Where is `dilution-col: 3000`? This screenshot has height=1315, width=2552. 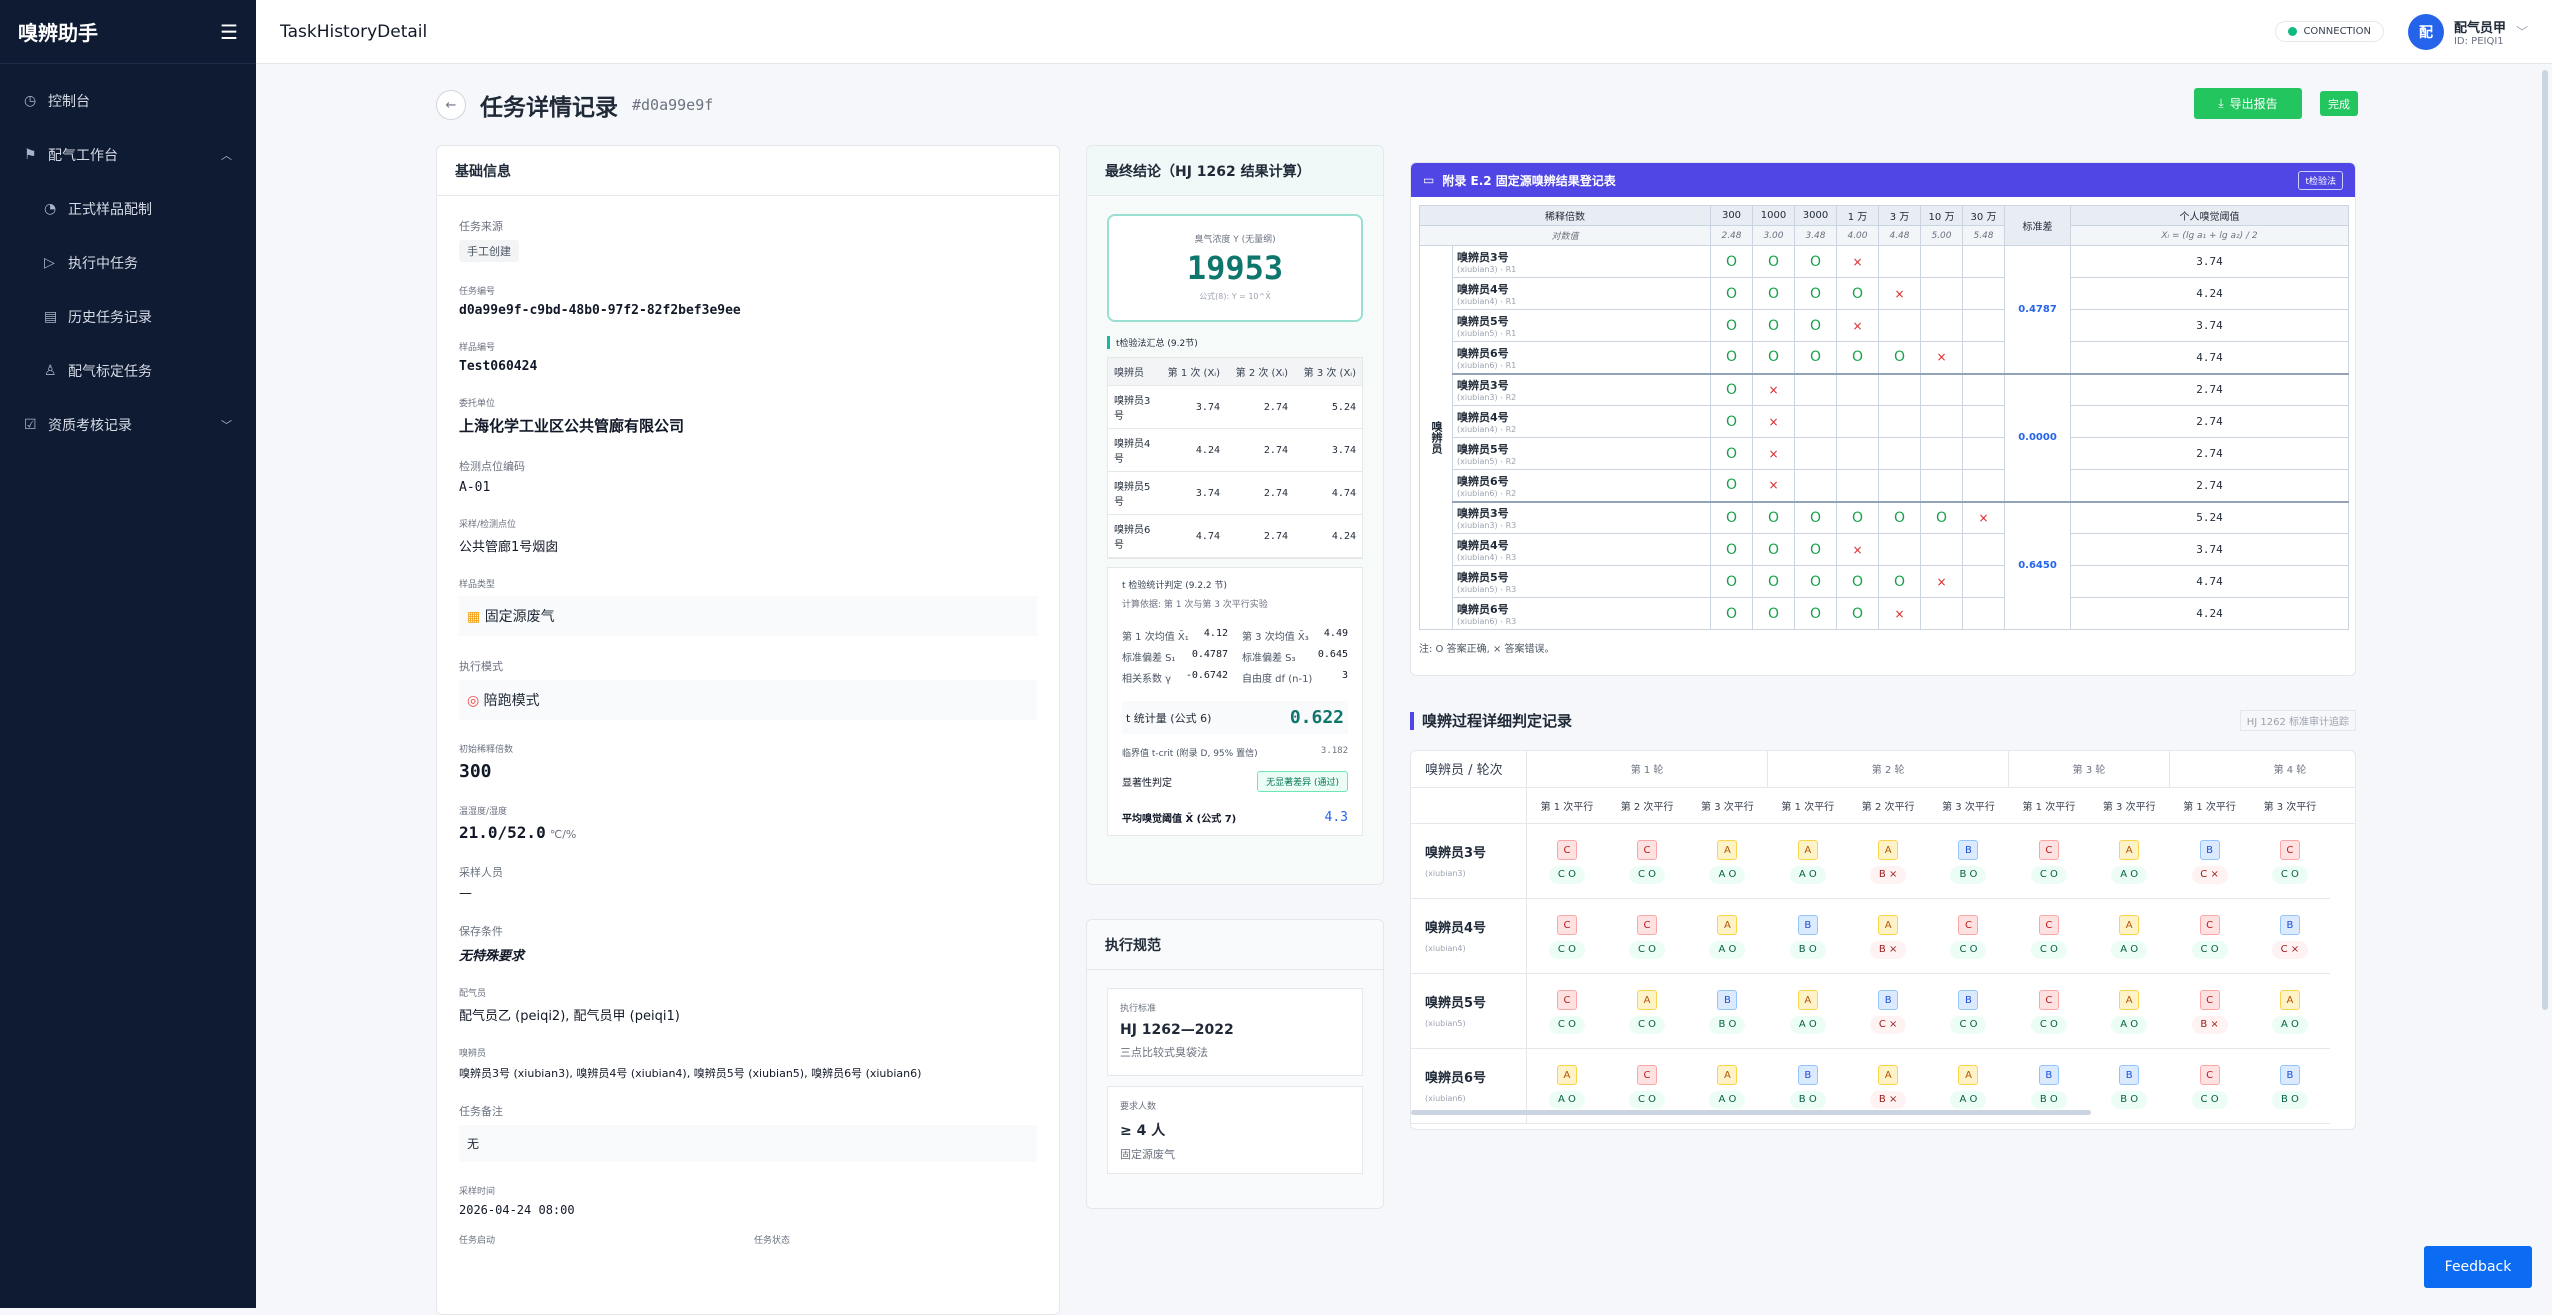 dilution-col: 3000 is located at coordinates (1815, 215).